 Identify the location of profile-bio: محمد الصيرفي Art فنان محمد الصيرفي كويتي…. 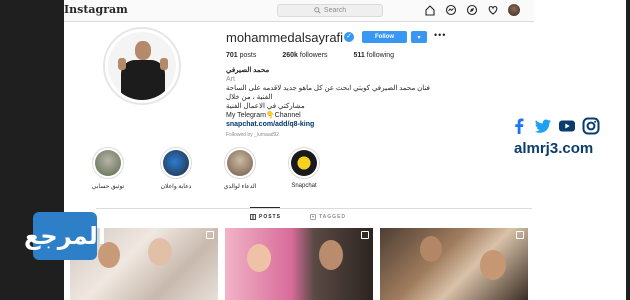
(336, 103).